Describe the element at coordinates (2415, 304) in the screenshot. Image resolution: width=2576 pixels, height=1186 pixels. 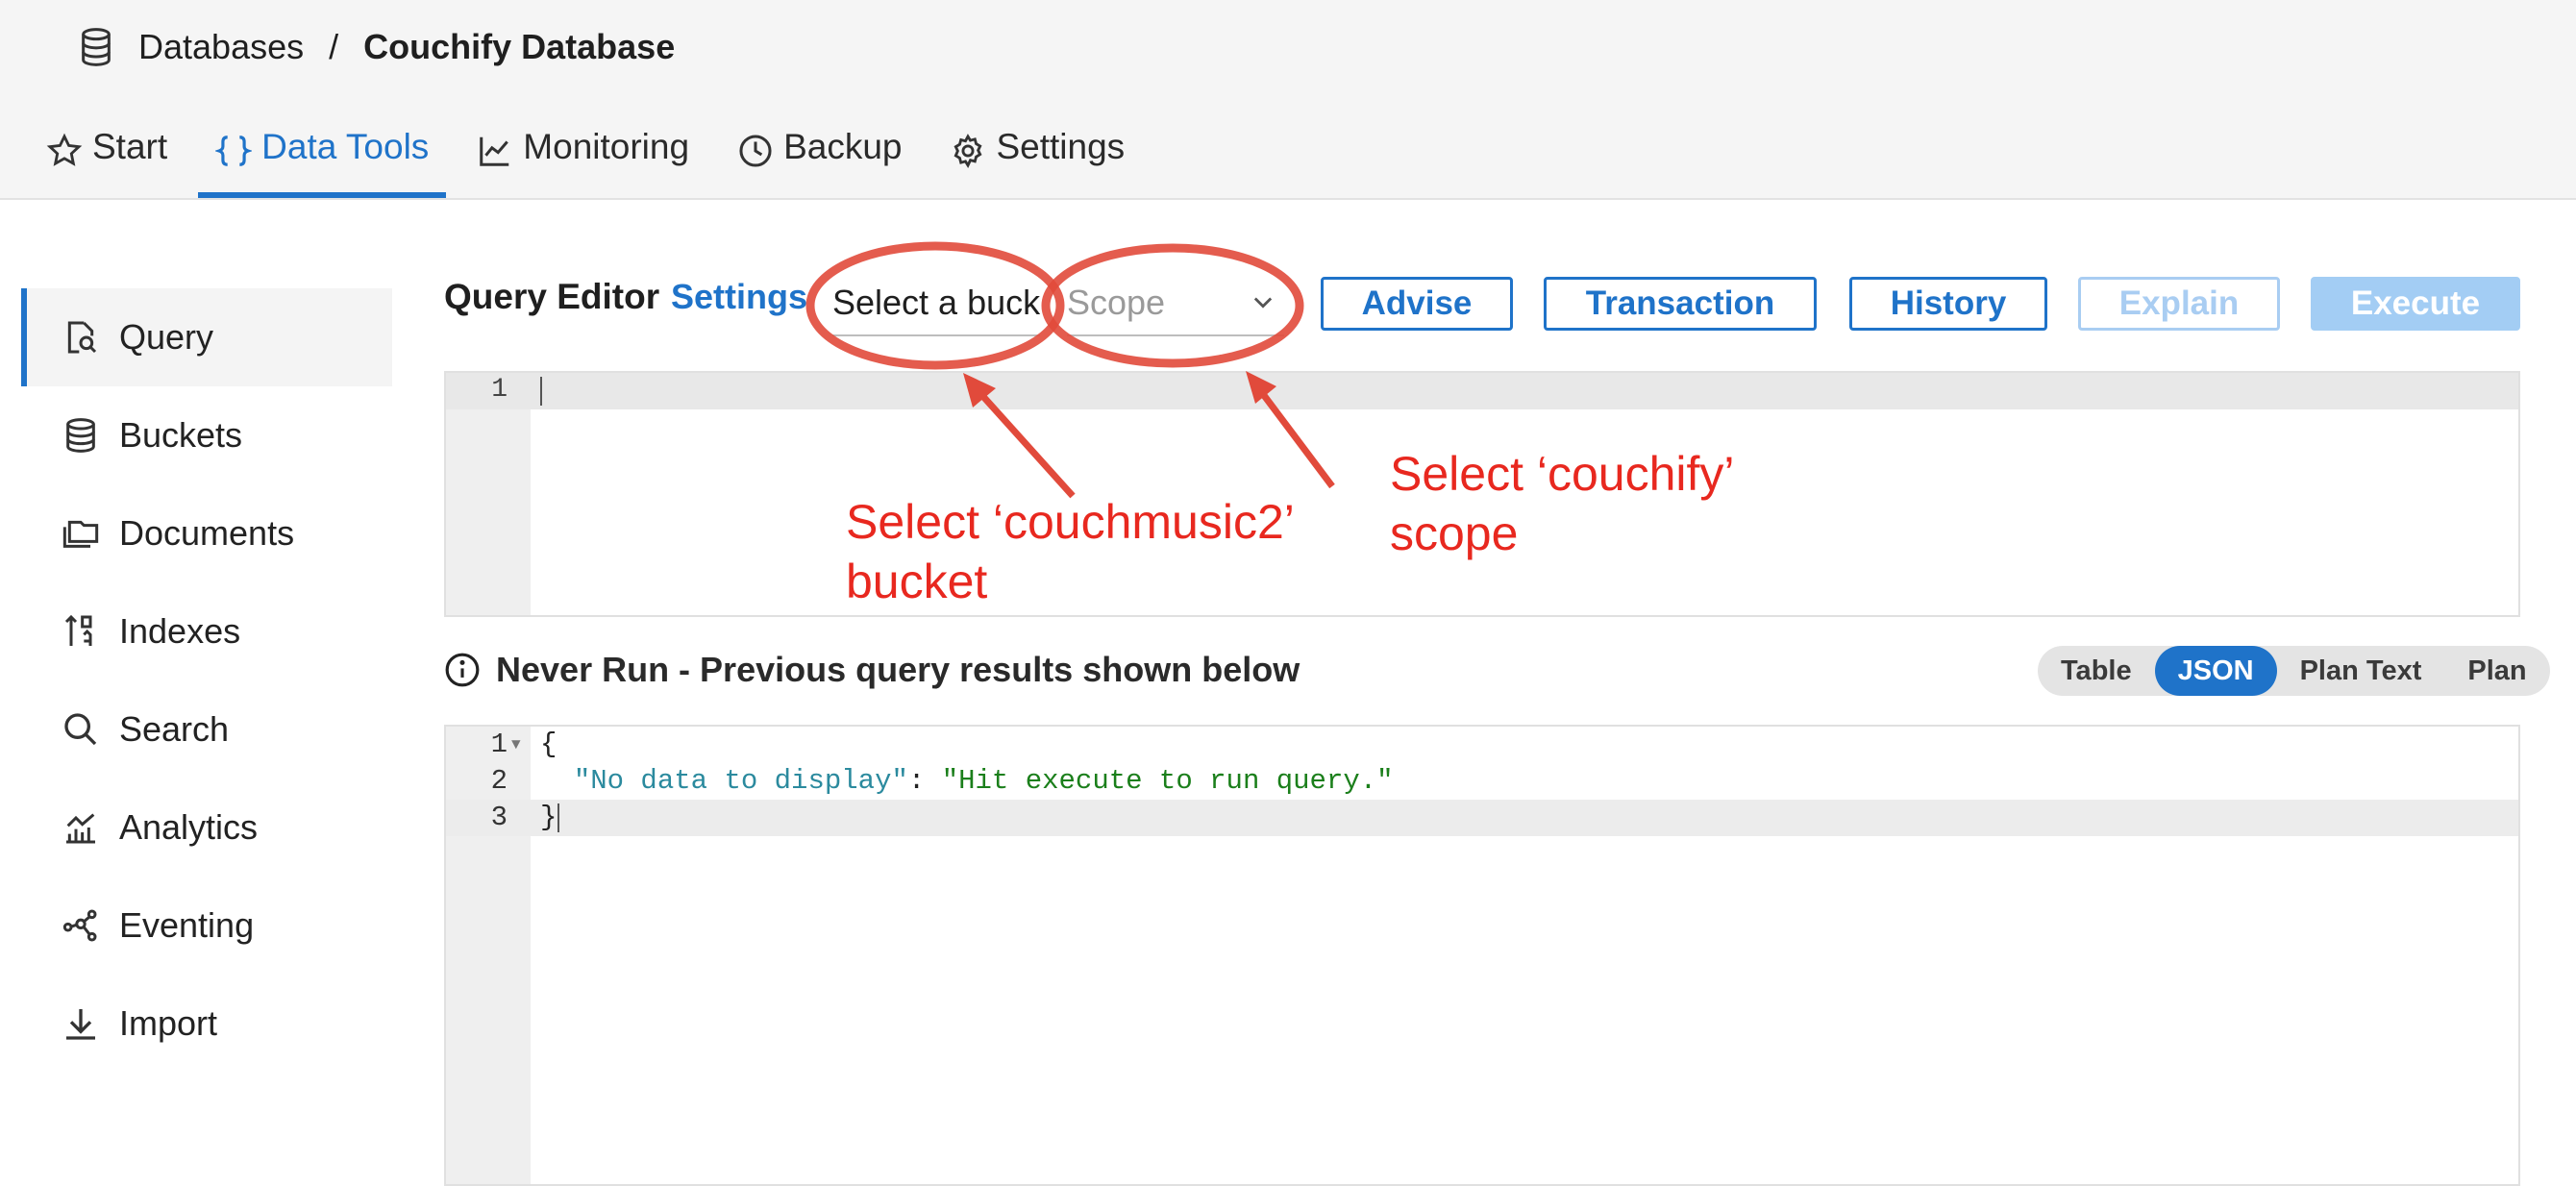
I see `execute-button: Execute` at that location.